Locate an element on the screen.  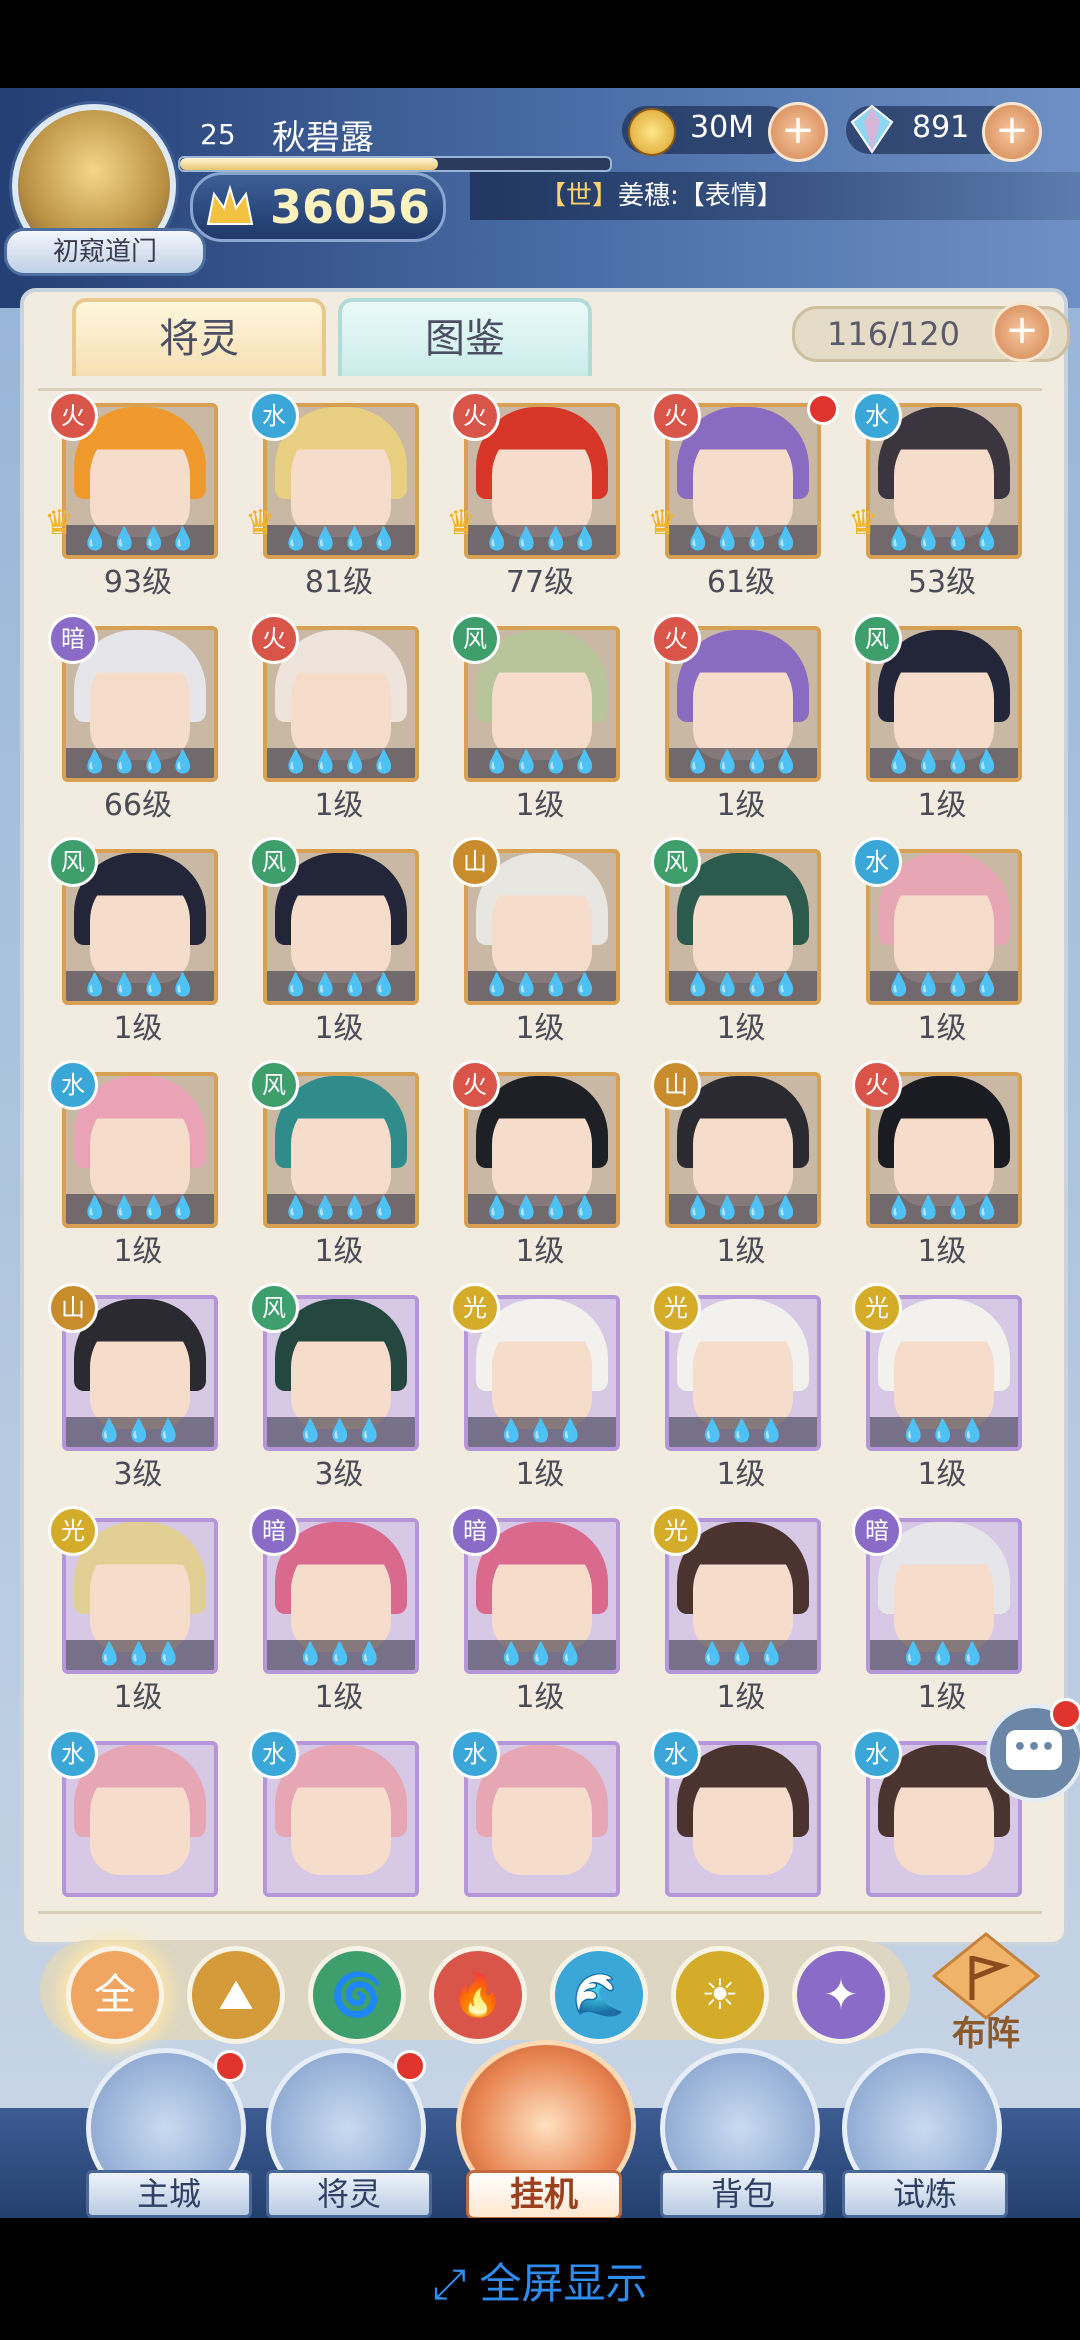
fire-element-icon: 火 is located at coordinates (73, 416).